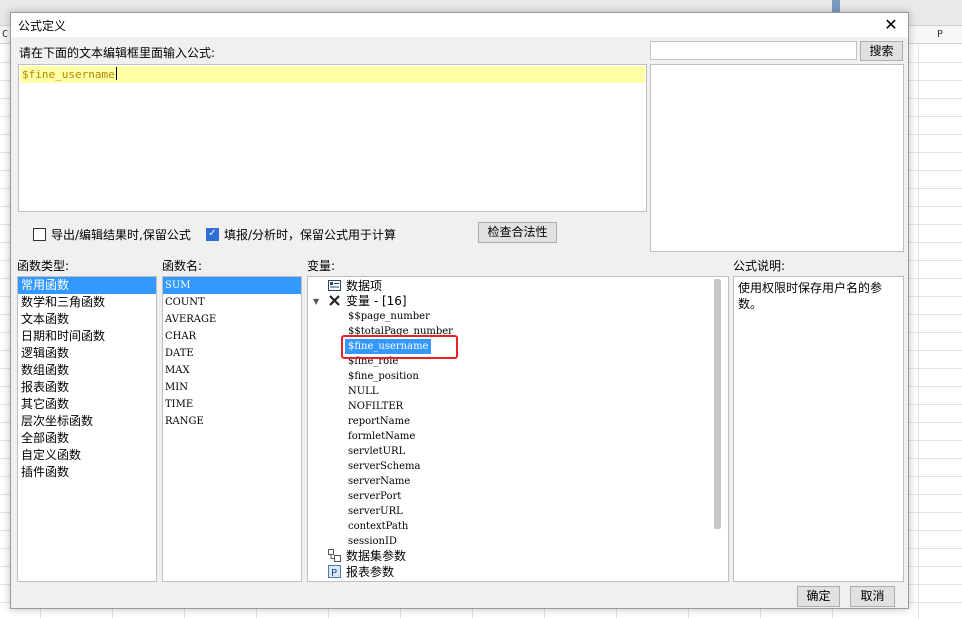 The width and height of the screenshot is (962, 618). I want to click on tree-node-variables: 变量 - [16], so click(367, 301).